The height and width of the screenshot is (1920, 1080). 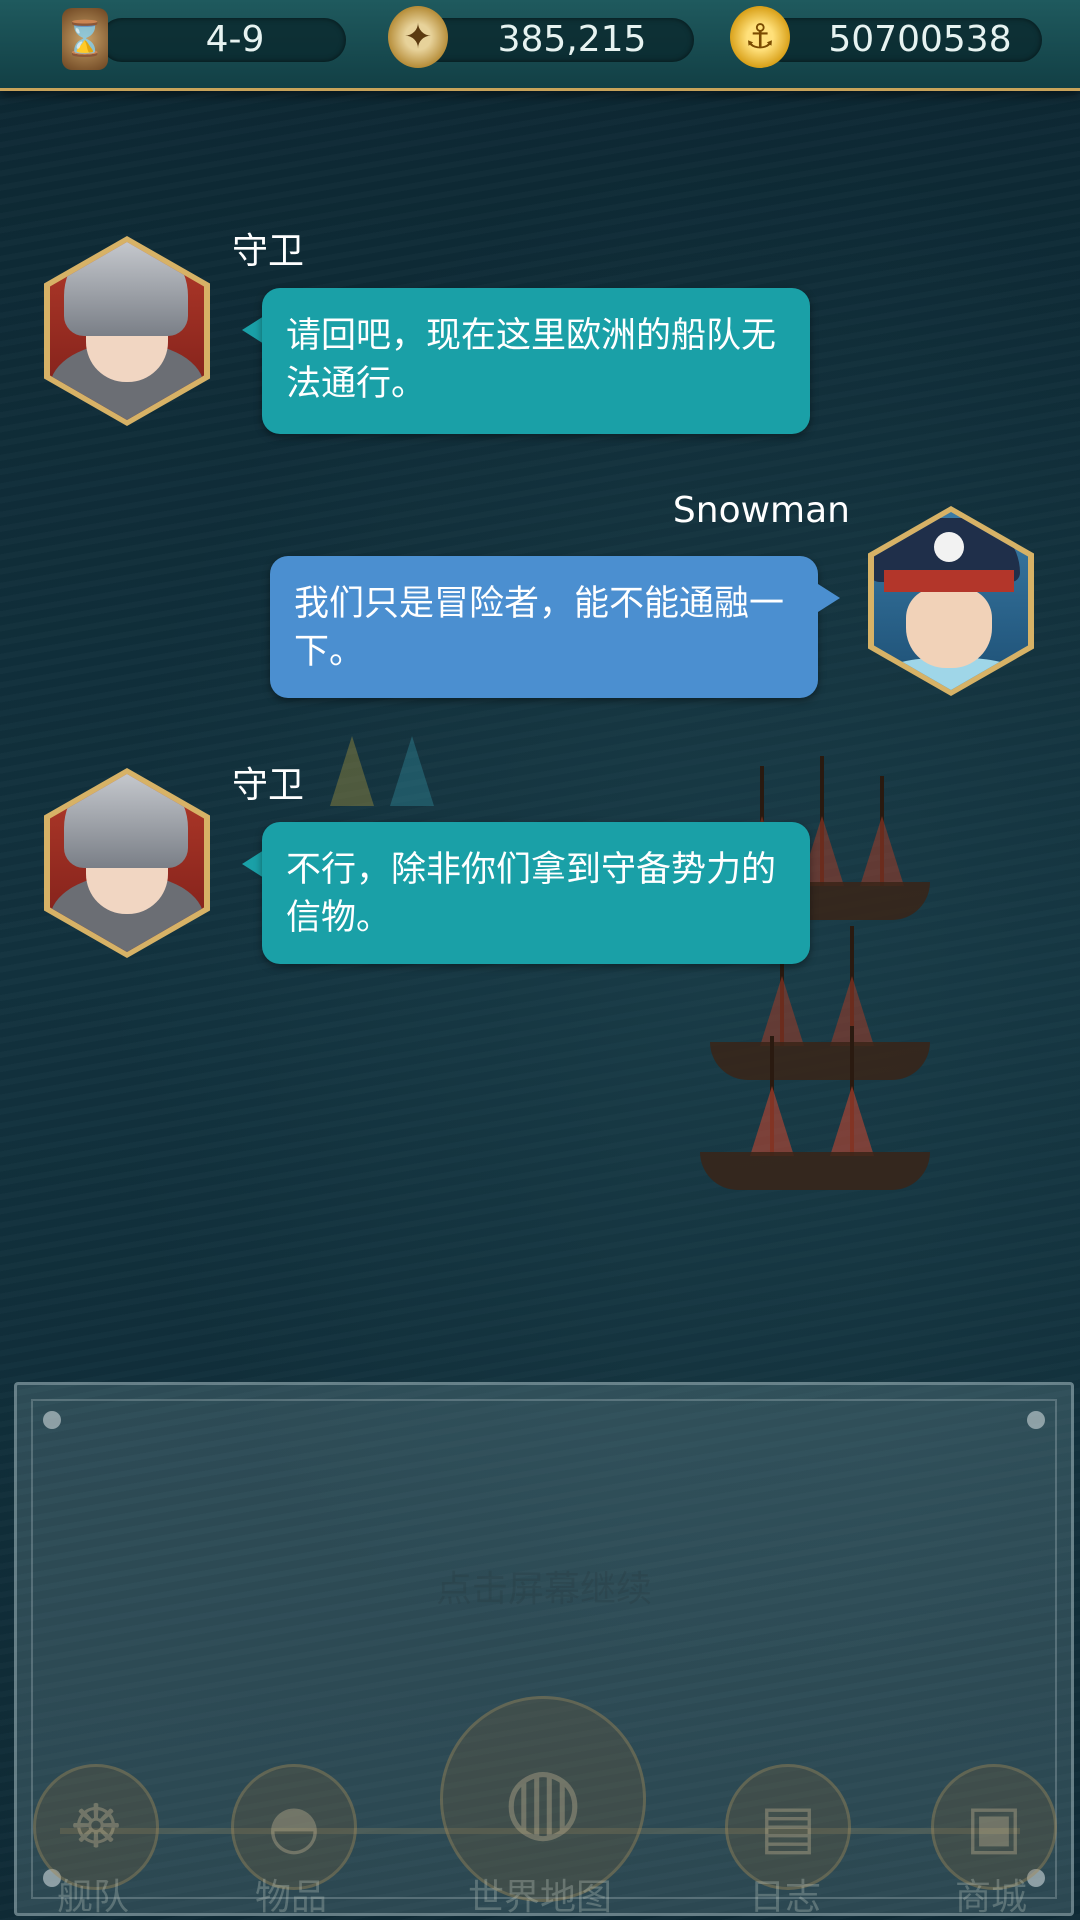 I want to click on bottom-nav: ☸ 舰队 ◓ 物品 ◍ 世界地图 ▤ 日志 ▣ 商城, so click(x=540, y=1805).